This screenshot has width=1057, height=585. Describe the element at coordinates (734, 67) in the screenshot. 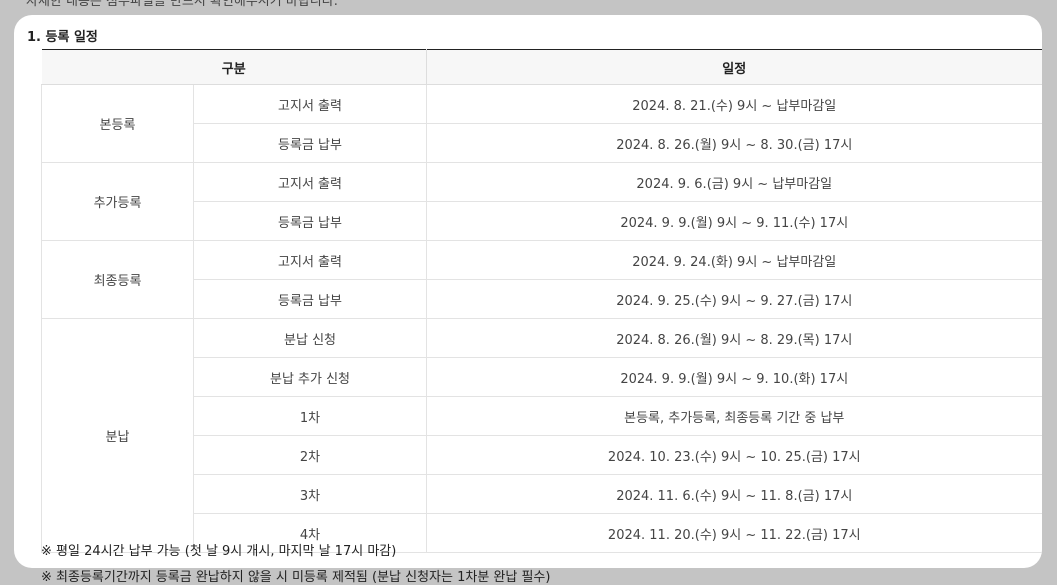

I see `header-schedule: 일정` at that location.